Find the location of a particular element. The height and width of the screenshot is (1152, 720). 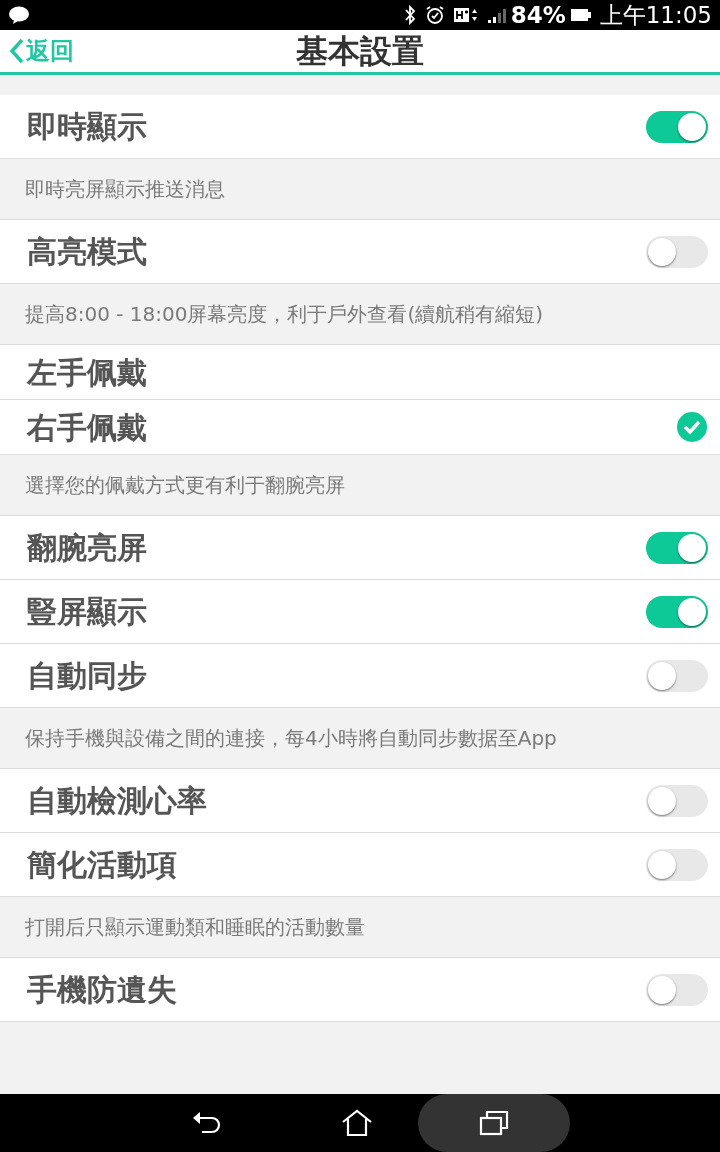

alarm-icon is located at coordinates (434, 15).